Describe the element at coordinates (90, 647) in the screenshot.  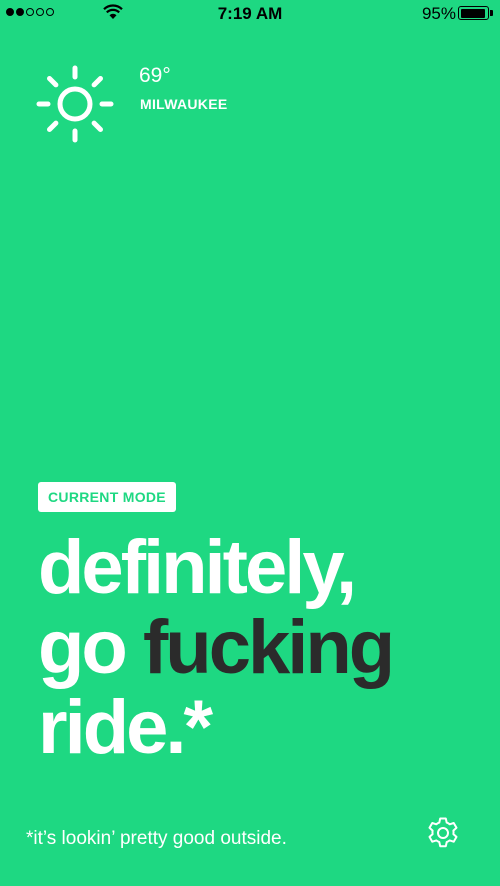
I see `headline-go-text: go` at that location.